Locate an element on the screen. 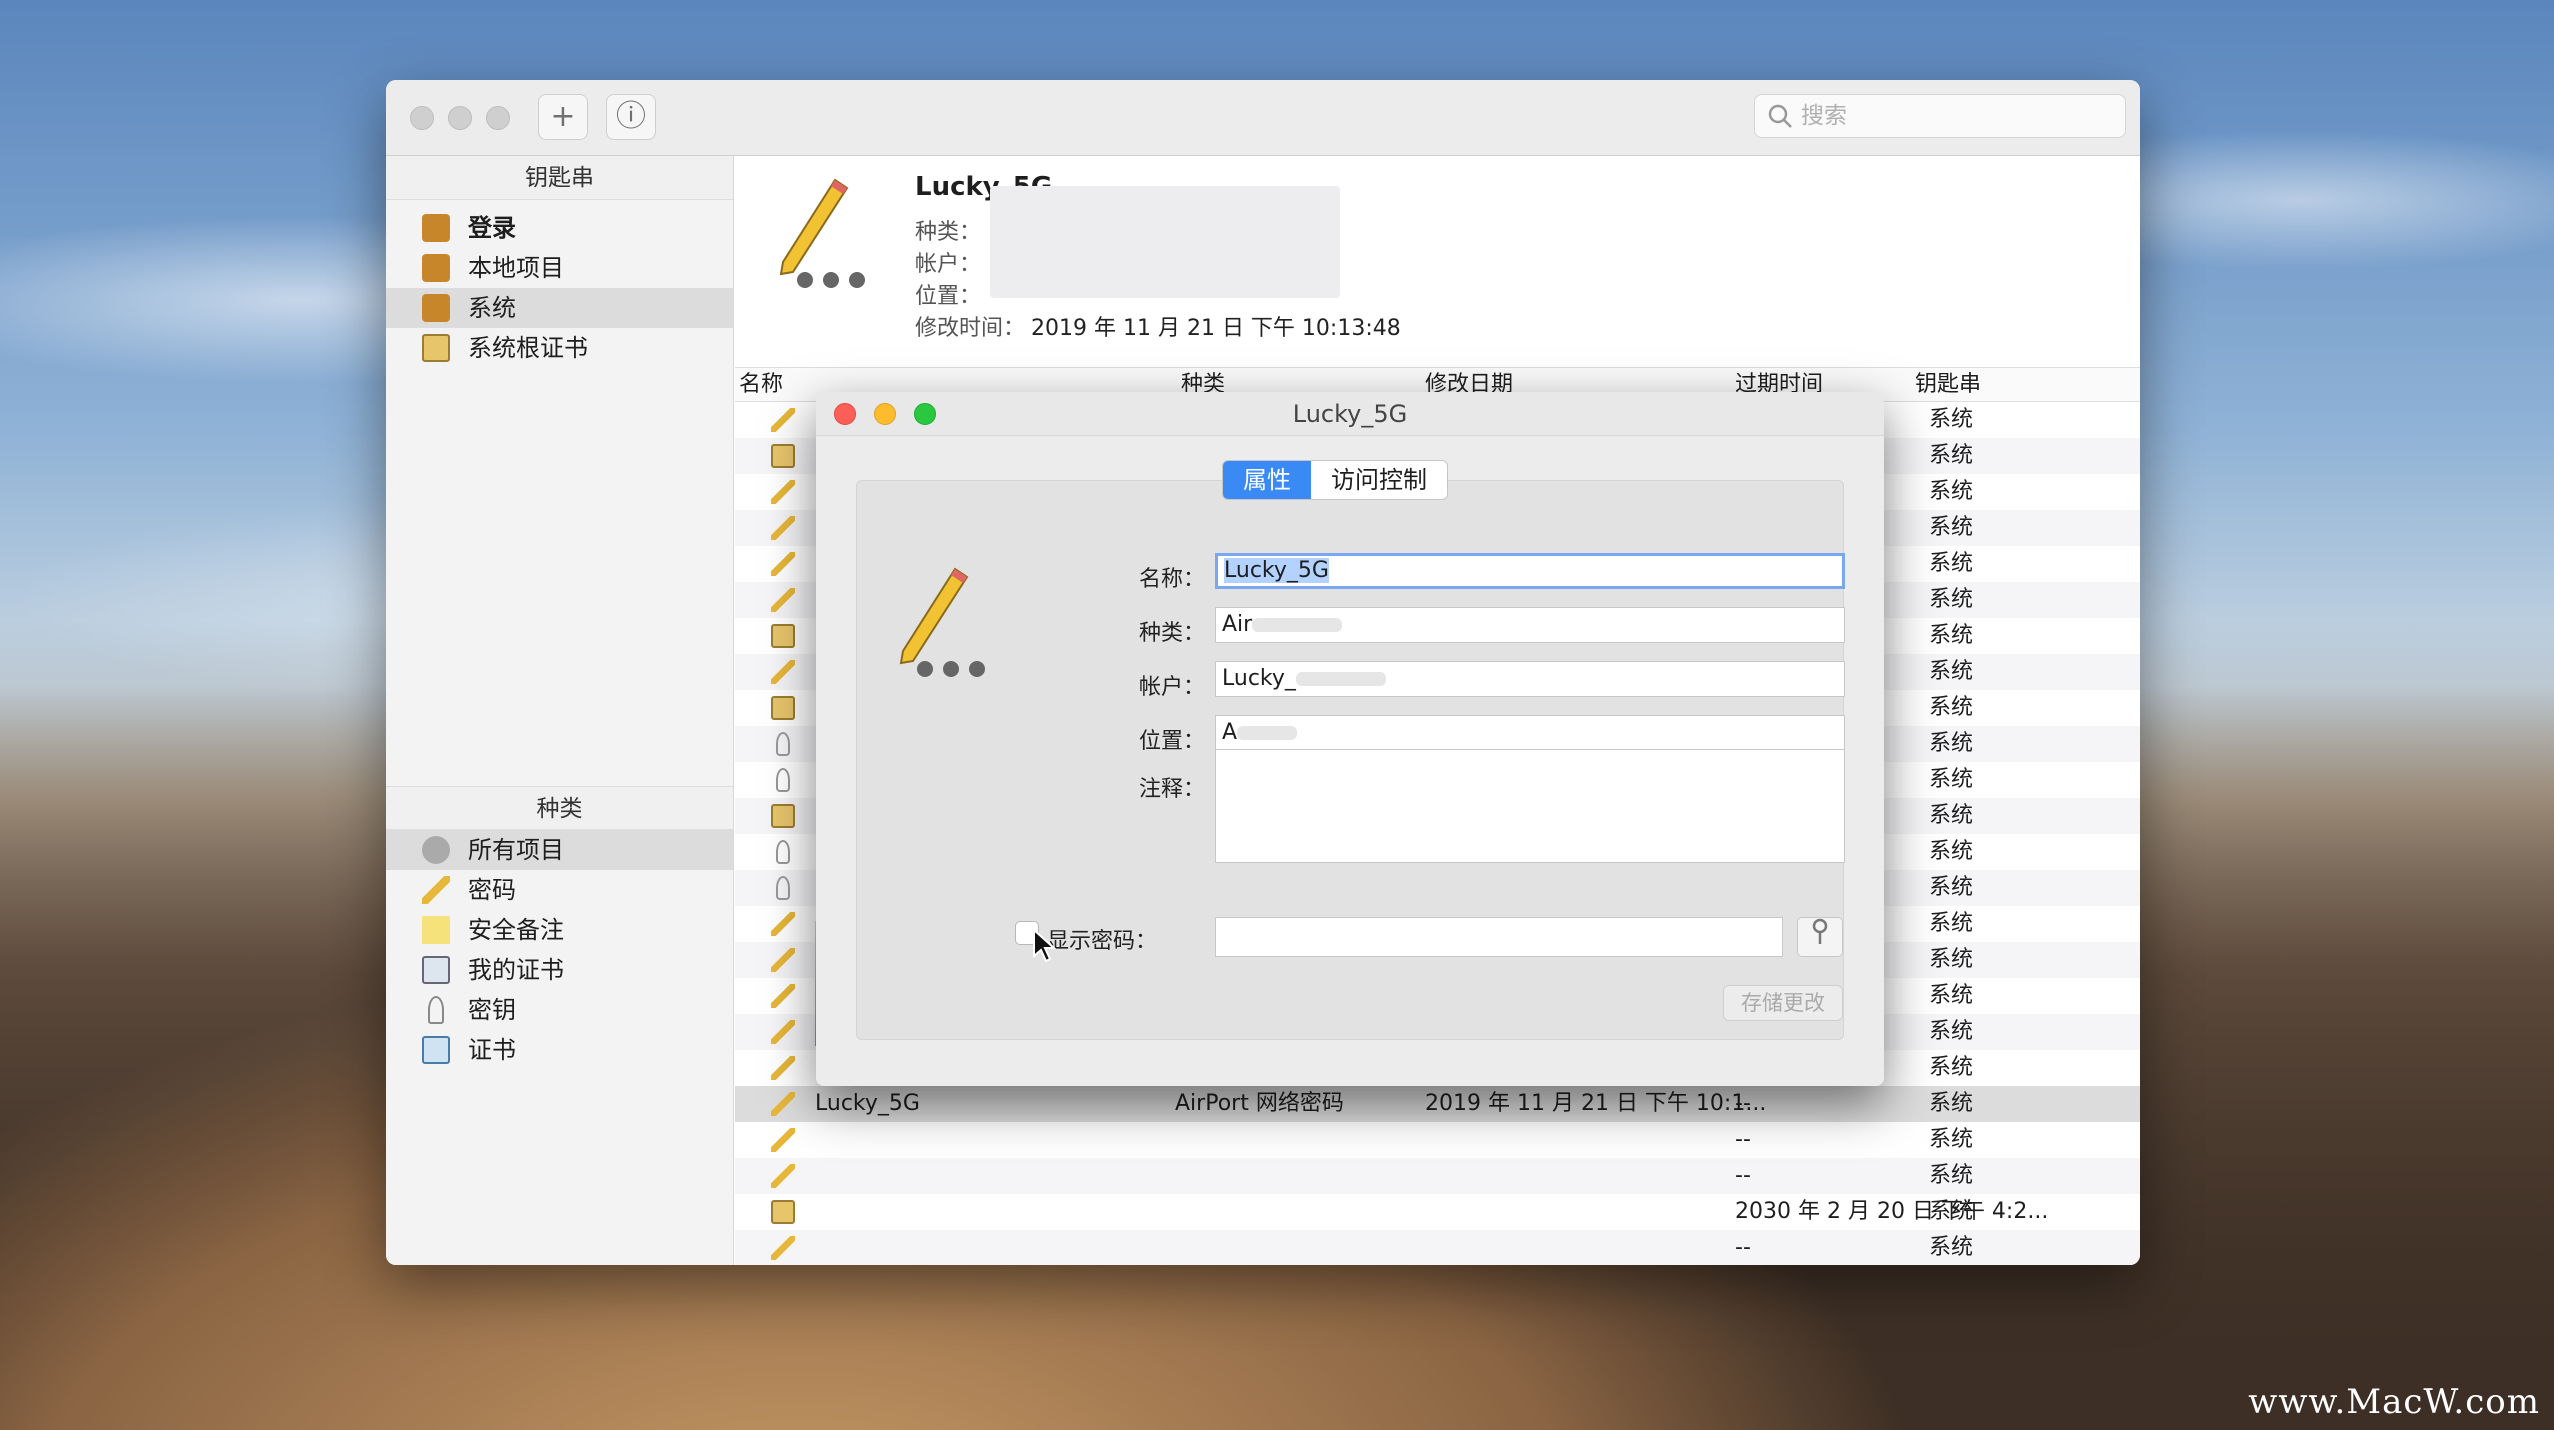 Image resolution: width=2554 pixels, height=1430 pixels. col-name: 名称 is located at coordinates (761, 385).